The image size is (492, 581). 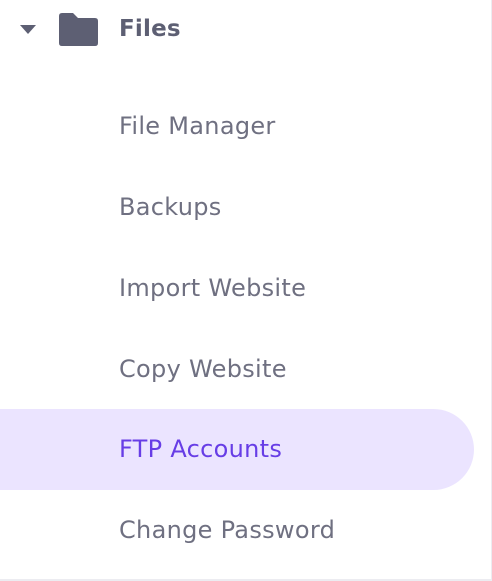 What do you see at coordinates (78, 29) in the screenshot?
I see `folder-icon` at bounding box center [78, 29].